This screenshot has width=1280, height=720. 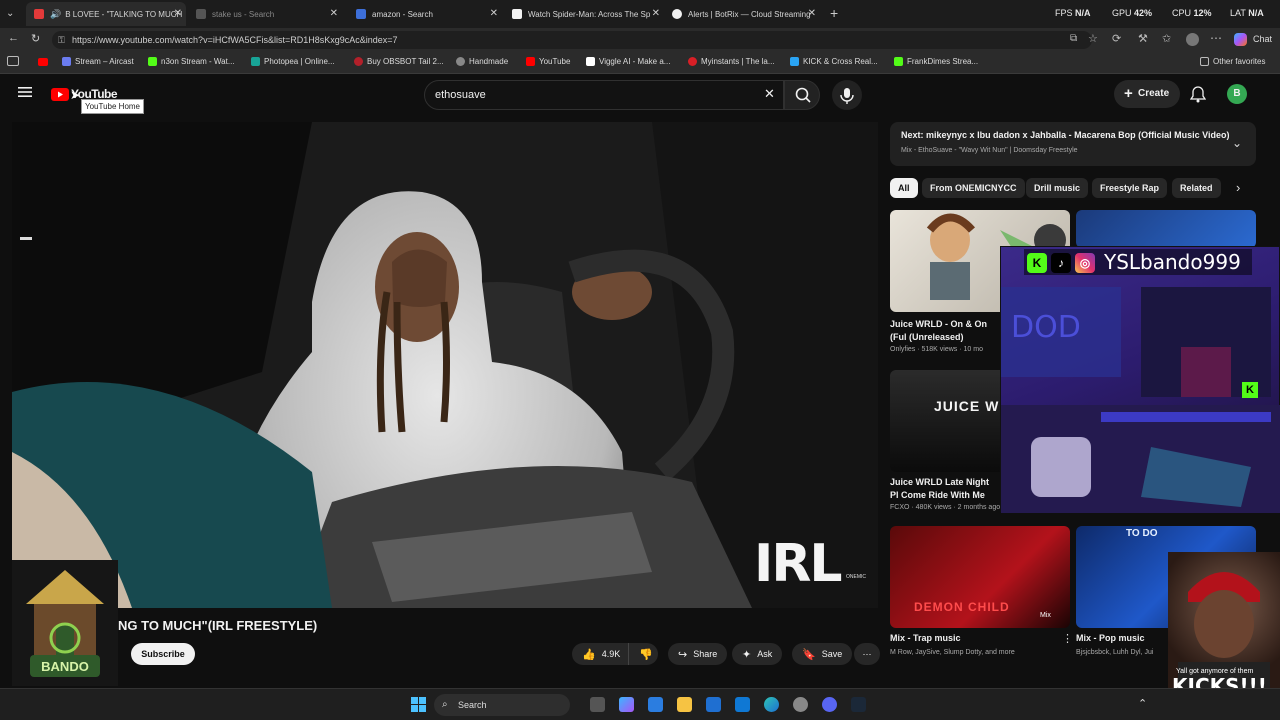 I want to click on tab-stake-search: stake us - Search ✕, so click(x=266, y=14).